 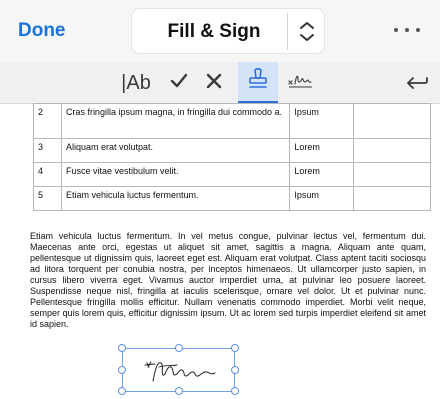 What do you see at coordinates (214, 31) in the screenshot?
I see `mode-label: Fill & Sign` at bounding box center [214, 31].